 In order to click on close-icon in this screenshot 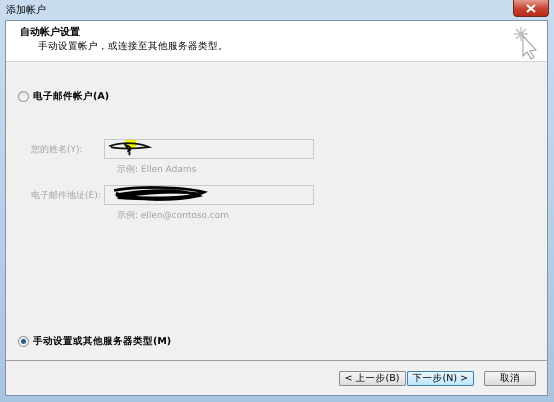, I will do `click(531, 8)`.